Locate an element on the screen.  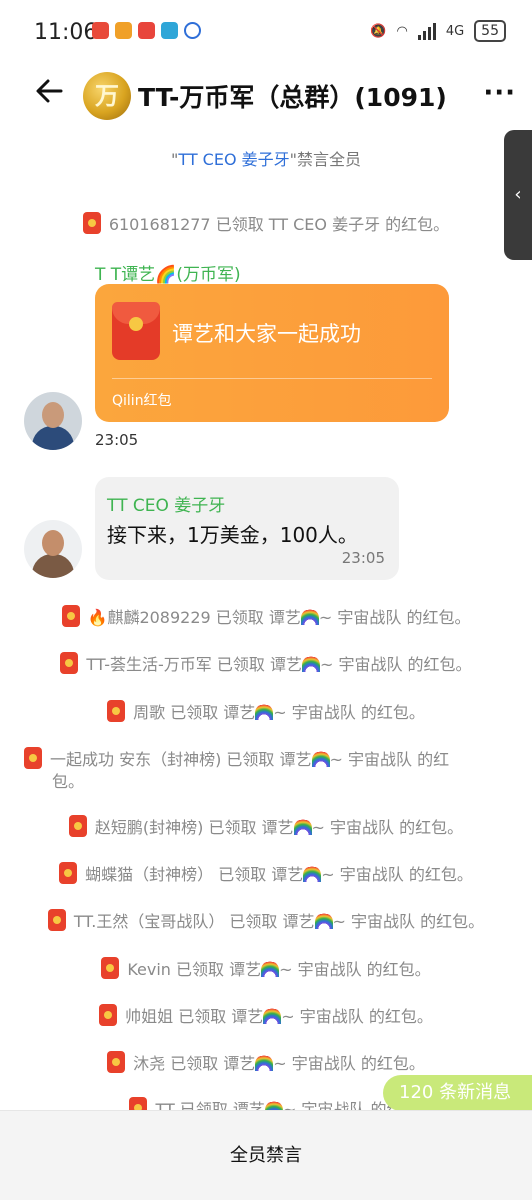
message-text: 接下来，1万美金，100人。 is located at coordinates (232, 535).